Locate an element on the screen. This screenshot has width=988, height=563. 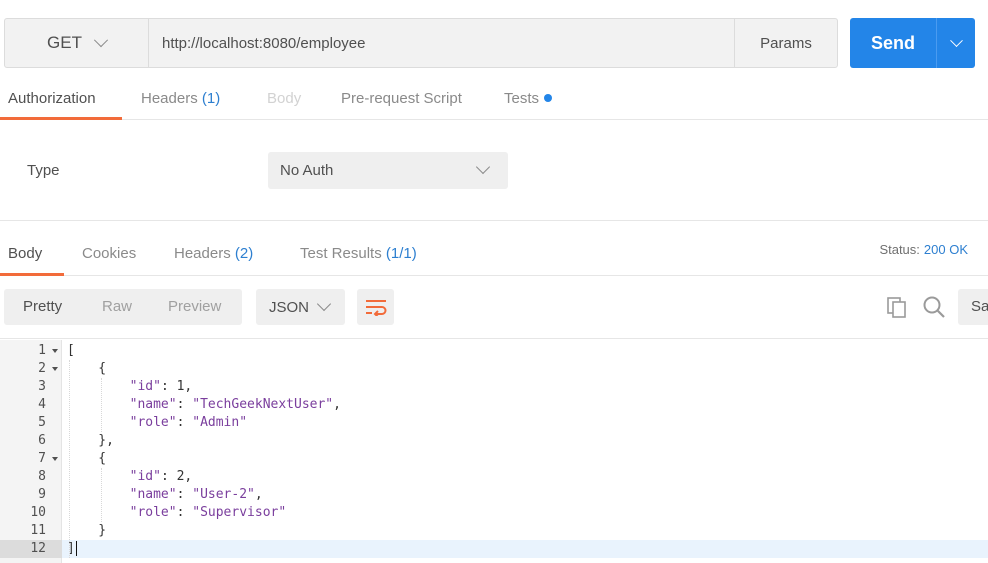
view-preview-label: Preview is located at coordinates (195, 306).